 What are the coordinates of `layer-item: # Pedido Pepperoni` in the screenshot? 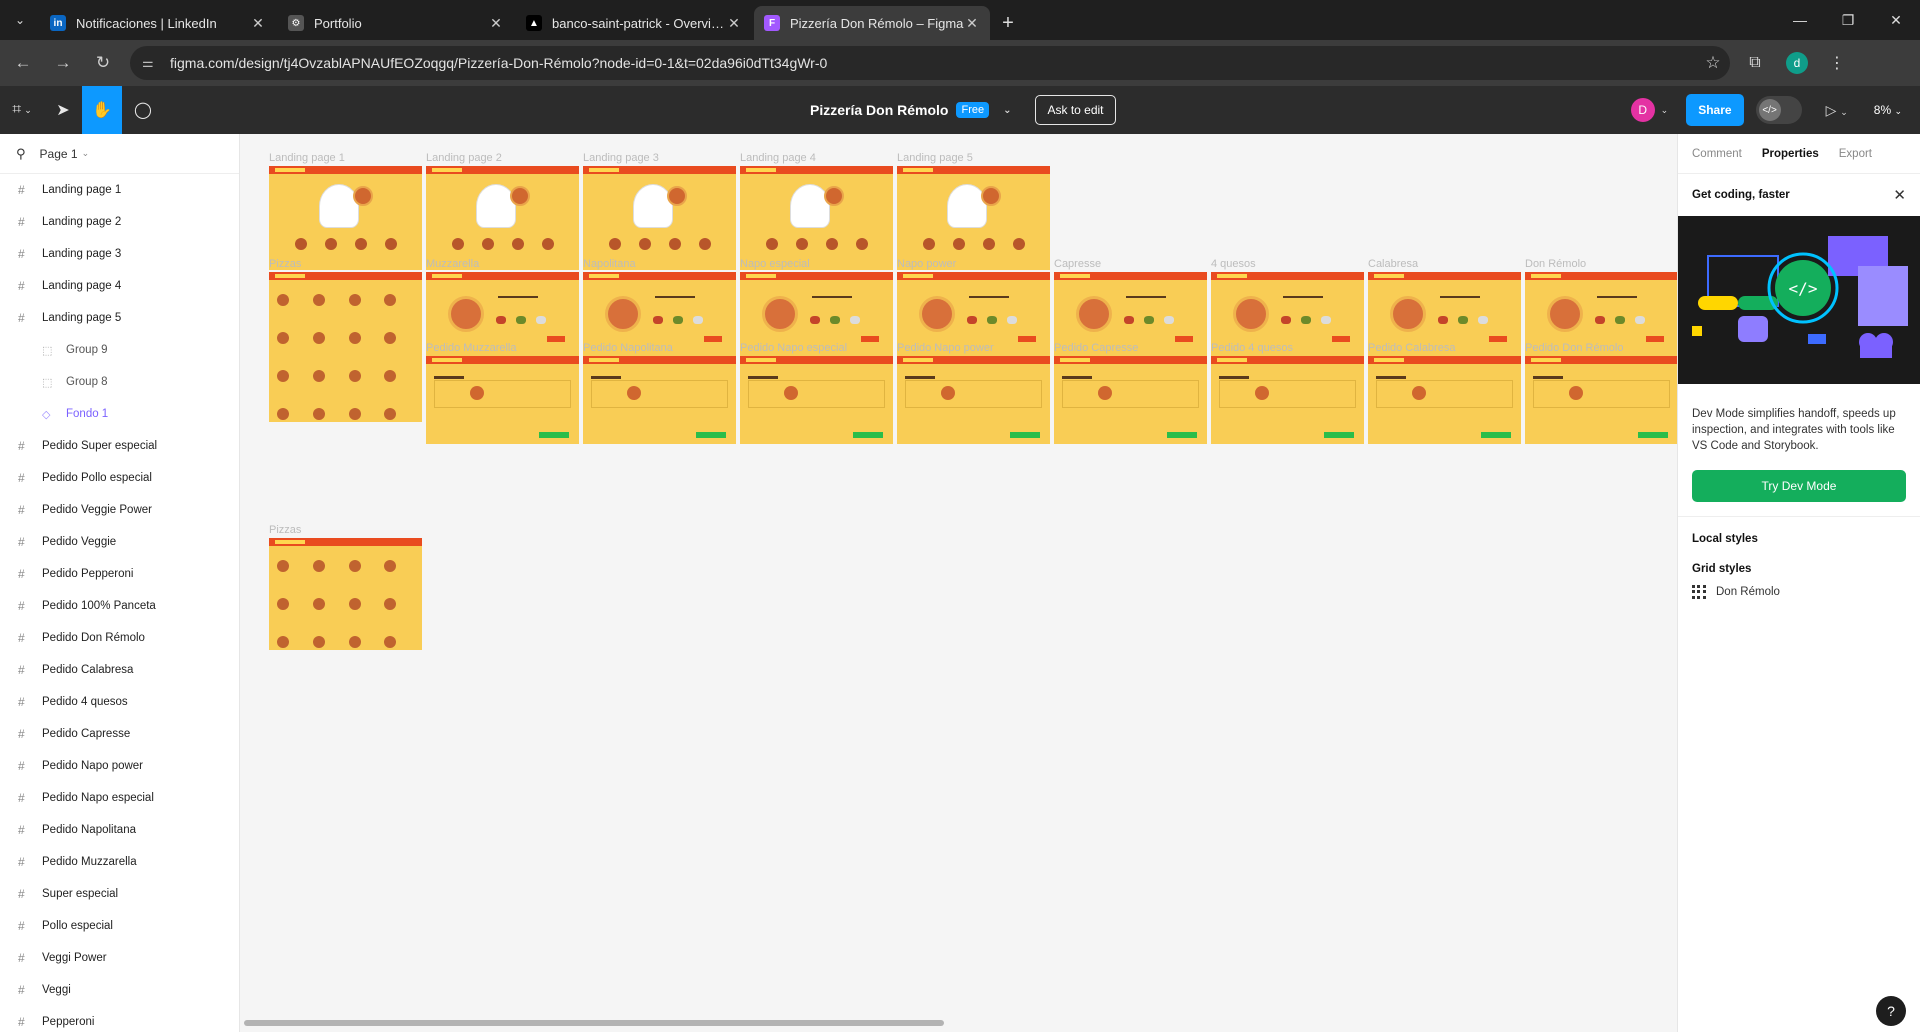 It's located at (119, 574).